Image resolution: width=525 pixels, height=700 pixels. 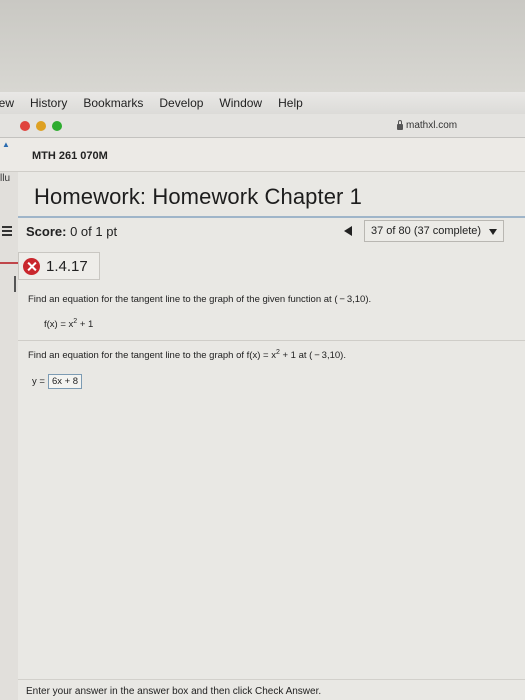 What do you see at coordinates (31, 266) in the screenshot?
I see `incorrect-x-icon` at bounding box center [31, 266].